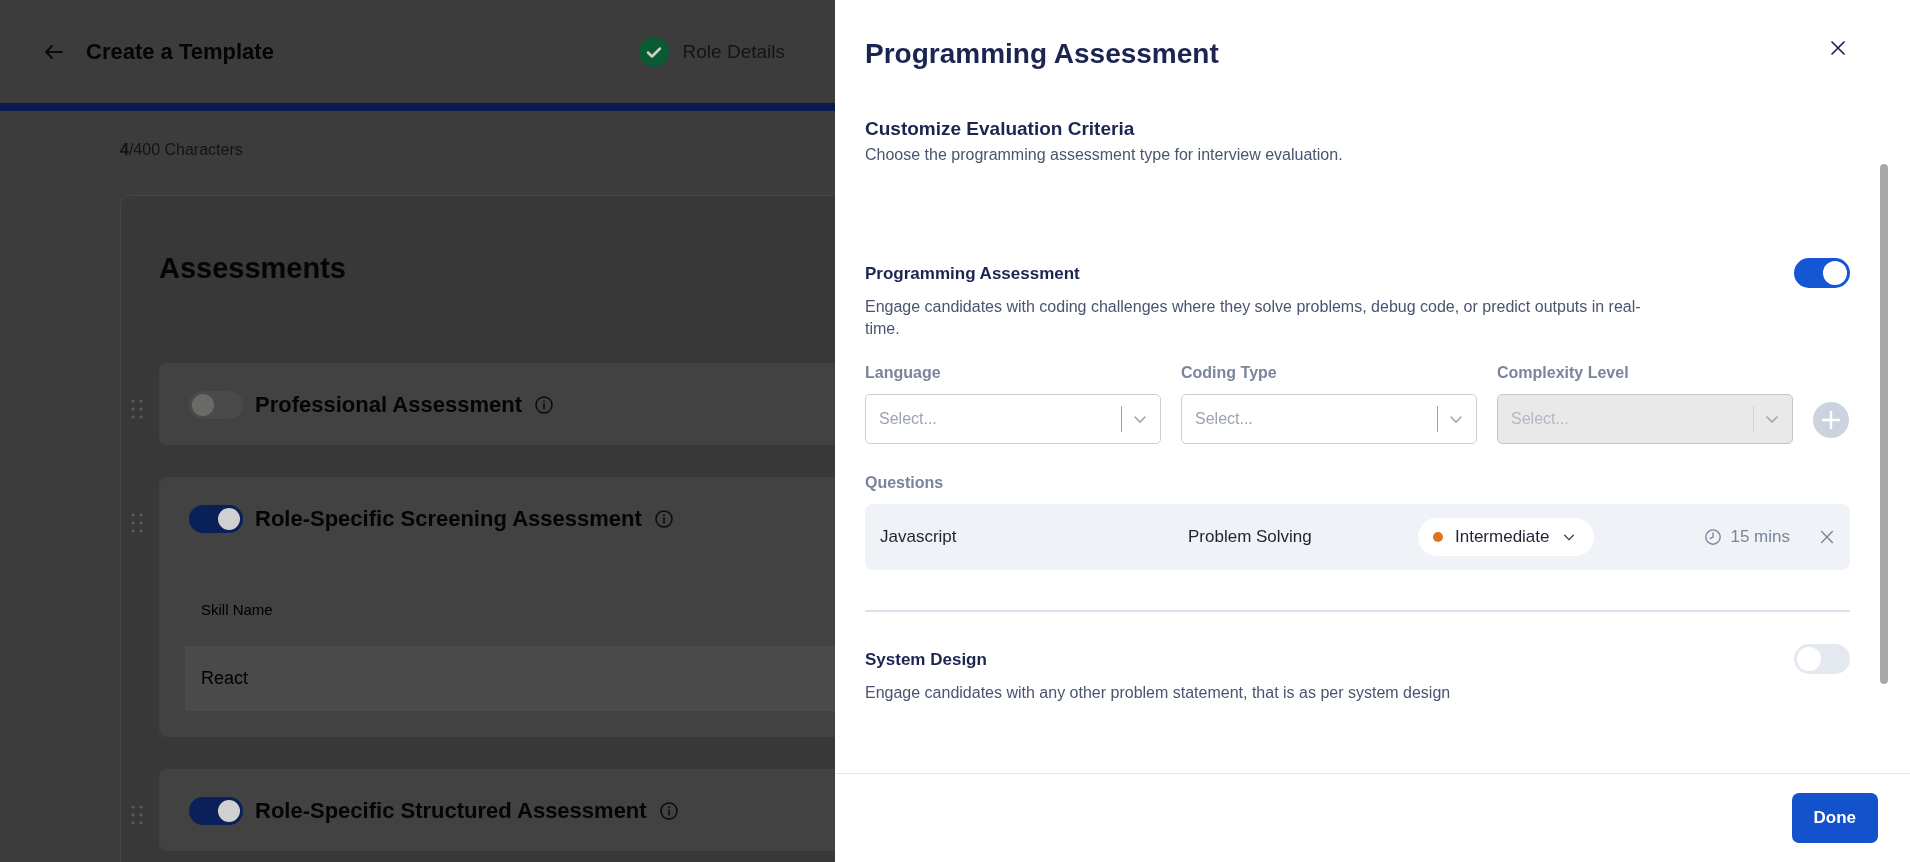  Describe the element at coordinates (926, 660) in the screenshot. I see `section-title: System Design` at that location.